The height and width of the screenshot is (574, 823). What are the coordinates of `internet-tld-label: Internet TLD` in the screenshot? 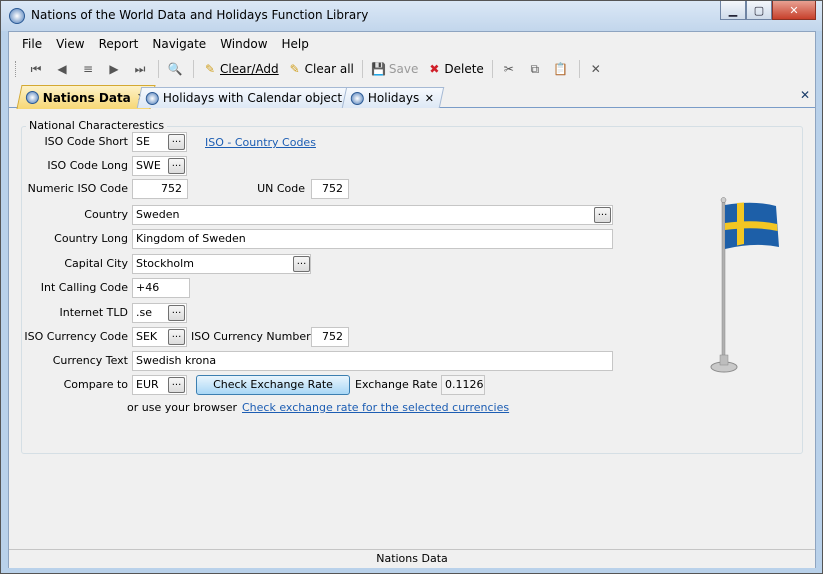 It's located at (94, 312).